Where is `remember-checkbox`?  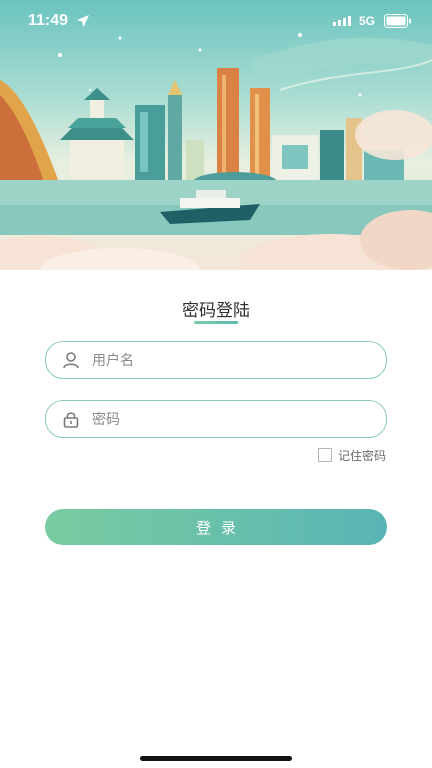 remember-checkbox is located at coordinates (324, 455).